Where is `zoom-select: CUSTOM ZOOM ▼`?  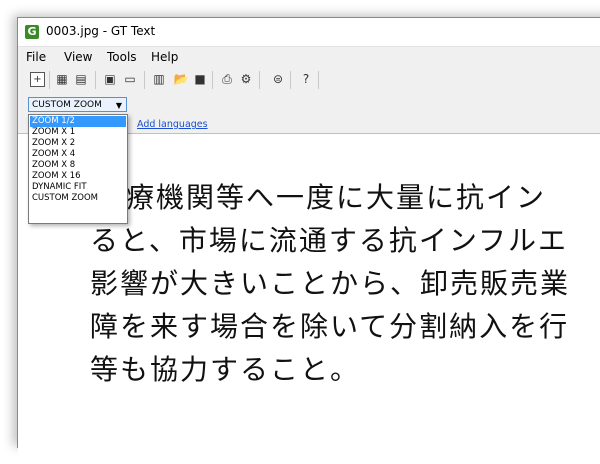 zoom-select: CUSTOM ZOOM ▼ is located at coordinates (77, 104).